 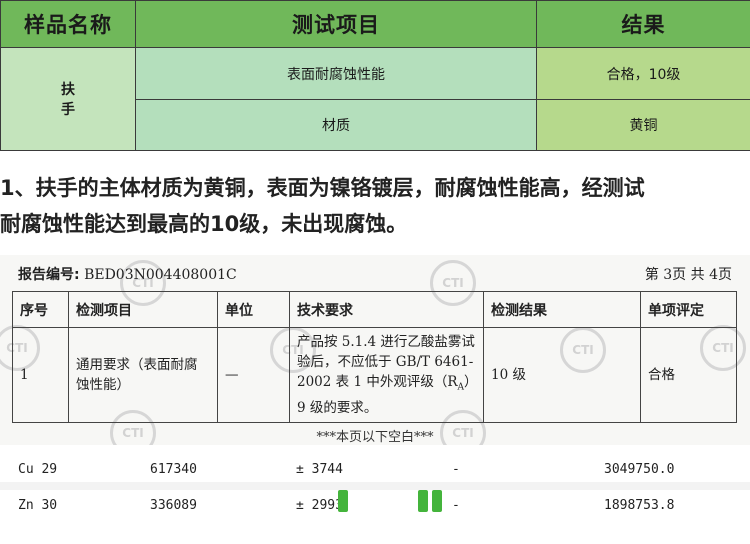 I want to click on test-item-corrosion: 表面耐腐蚀性能, so click(x=336, y=73).